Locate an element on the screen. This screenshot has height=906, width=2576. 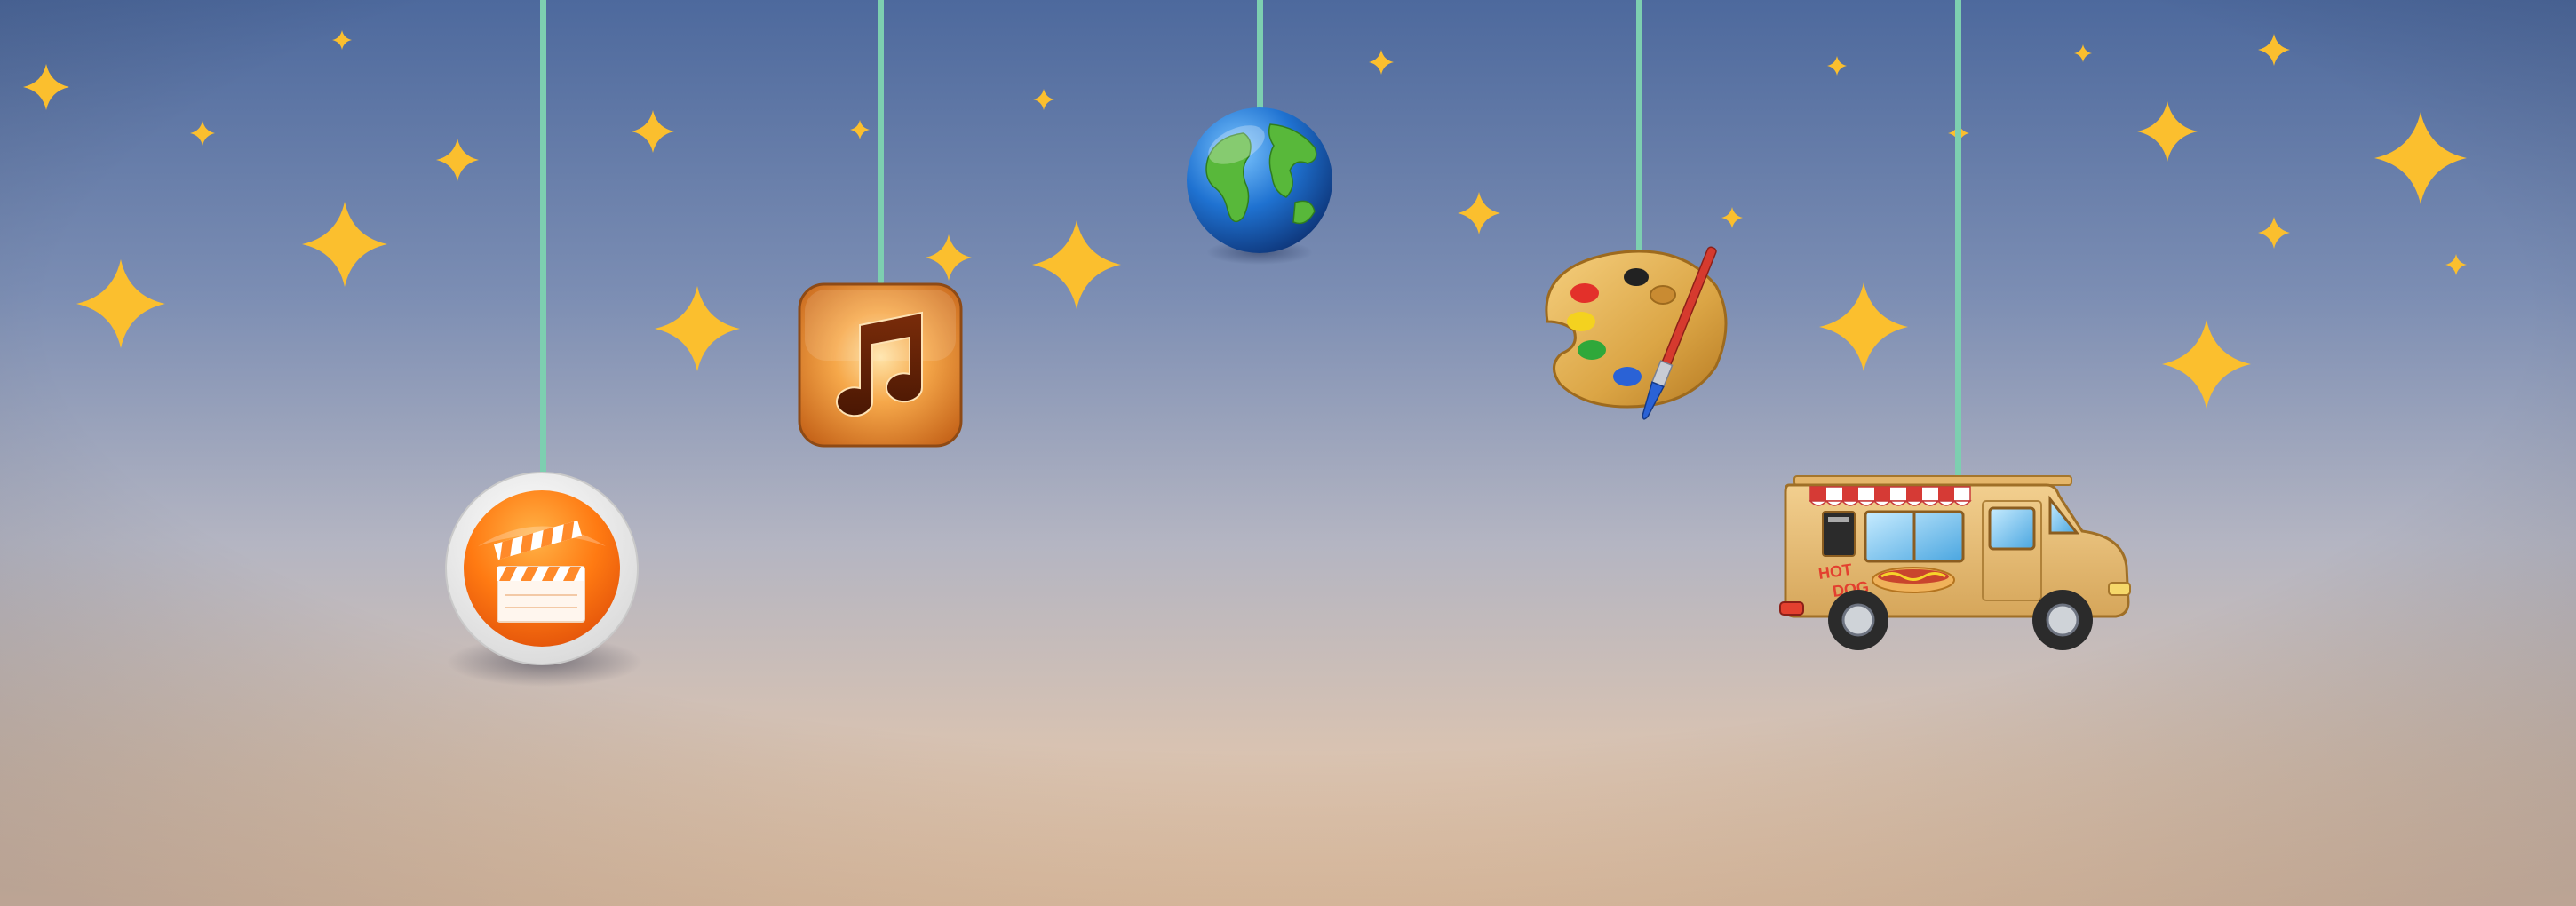
clapperboard-ornament is located at coordinates (544, 579).